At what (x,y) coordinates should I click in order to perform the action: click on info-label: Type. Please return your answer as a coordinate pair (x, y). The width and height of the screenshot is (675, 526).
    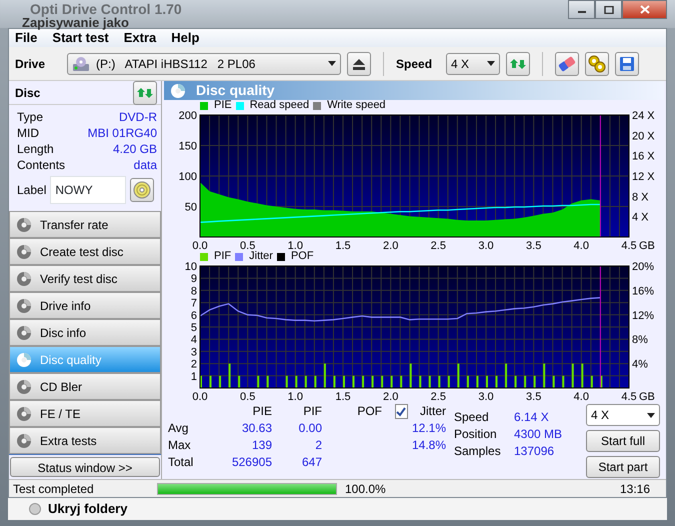
    Looking at the image, I should click on (30, 117).